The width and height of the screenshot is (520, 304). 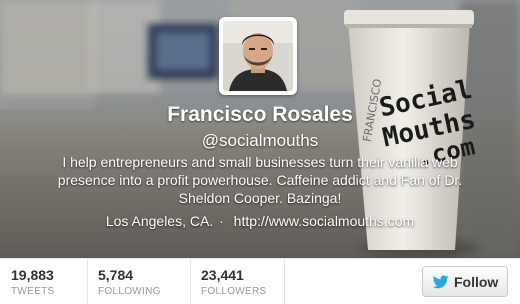 What do you see at coordinates (441, 282) in the screenshot?
I see `twitter-bird-icon` at bounding box center [441, 282].